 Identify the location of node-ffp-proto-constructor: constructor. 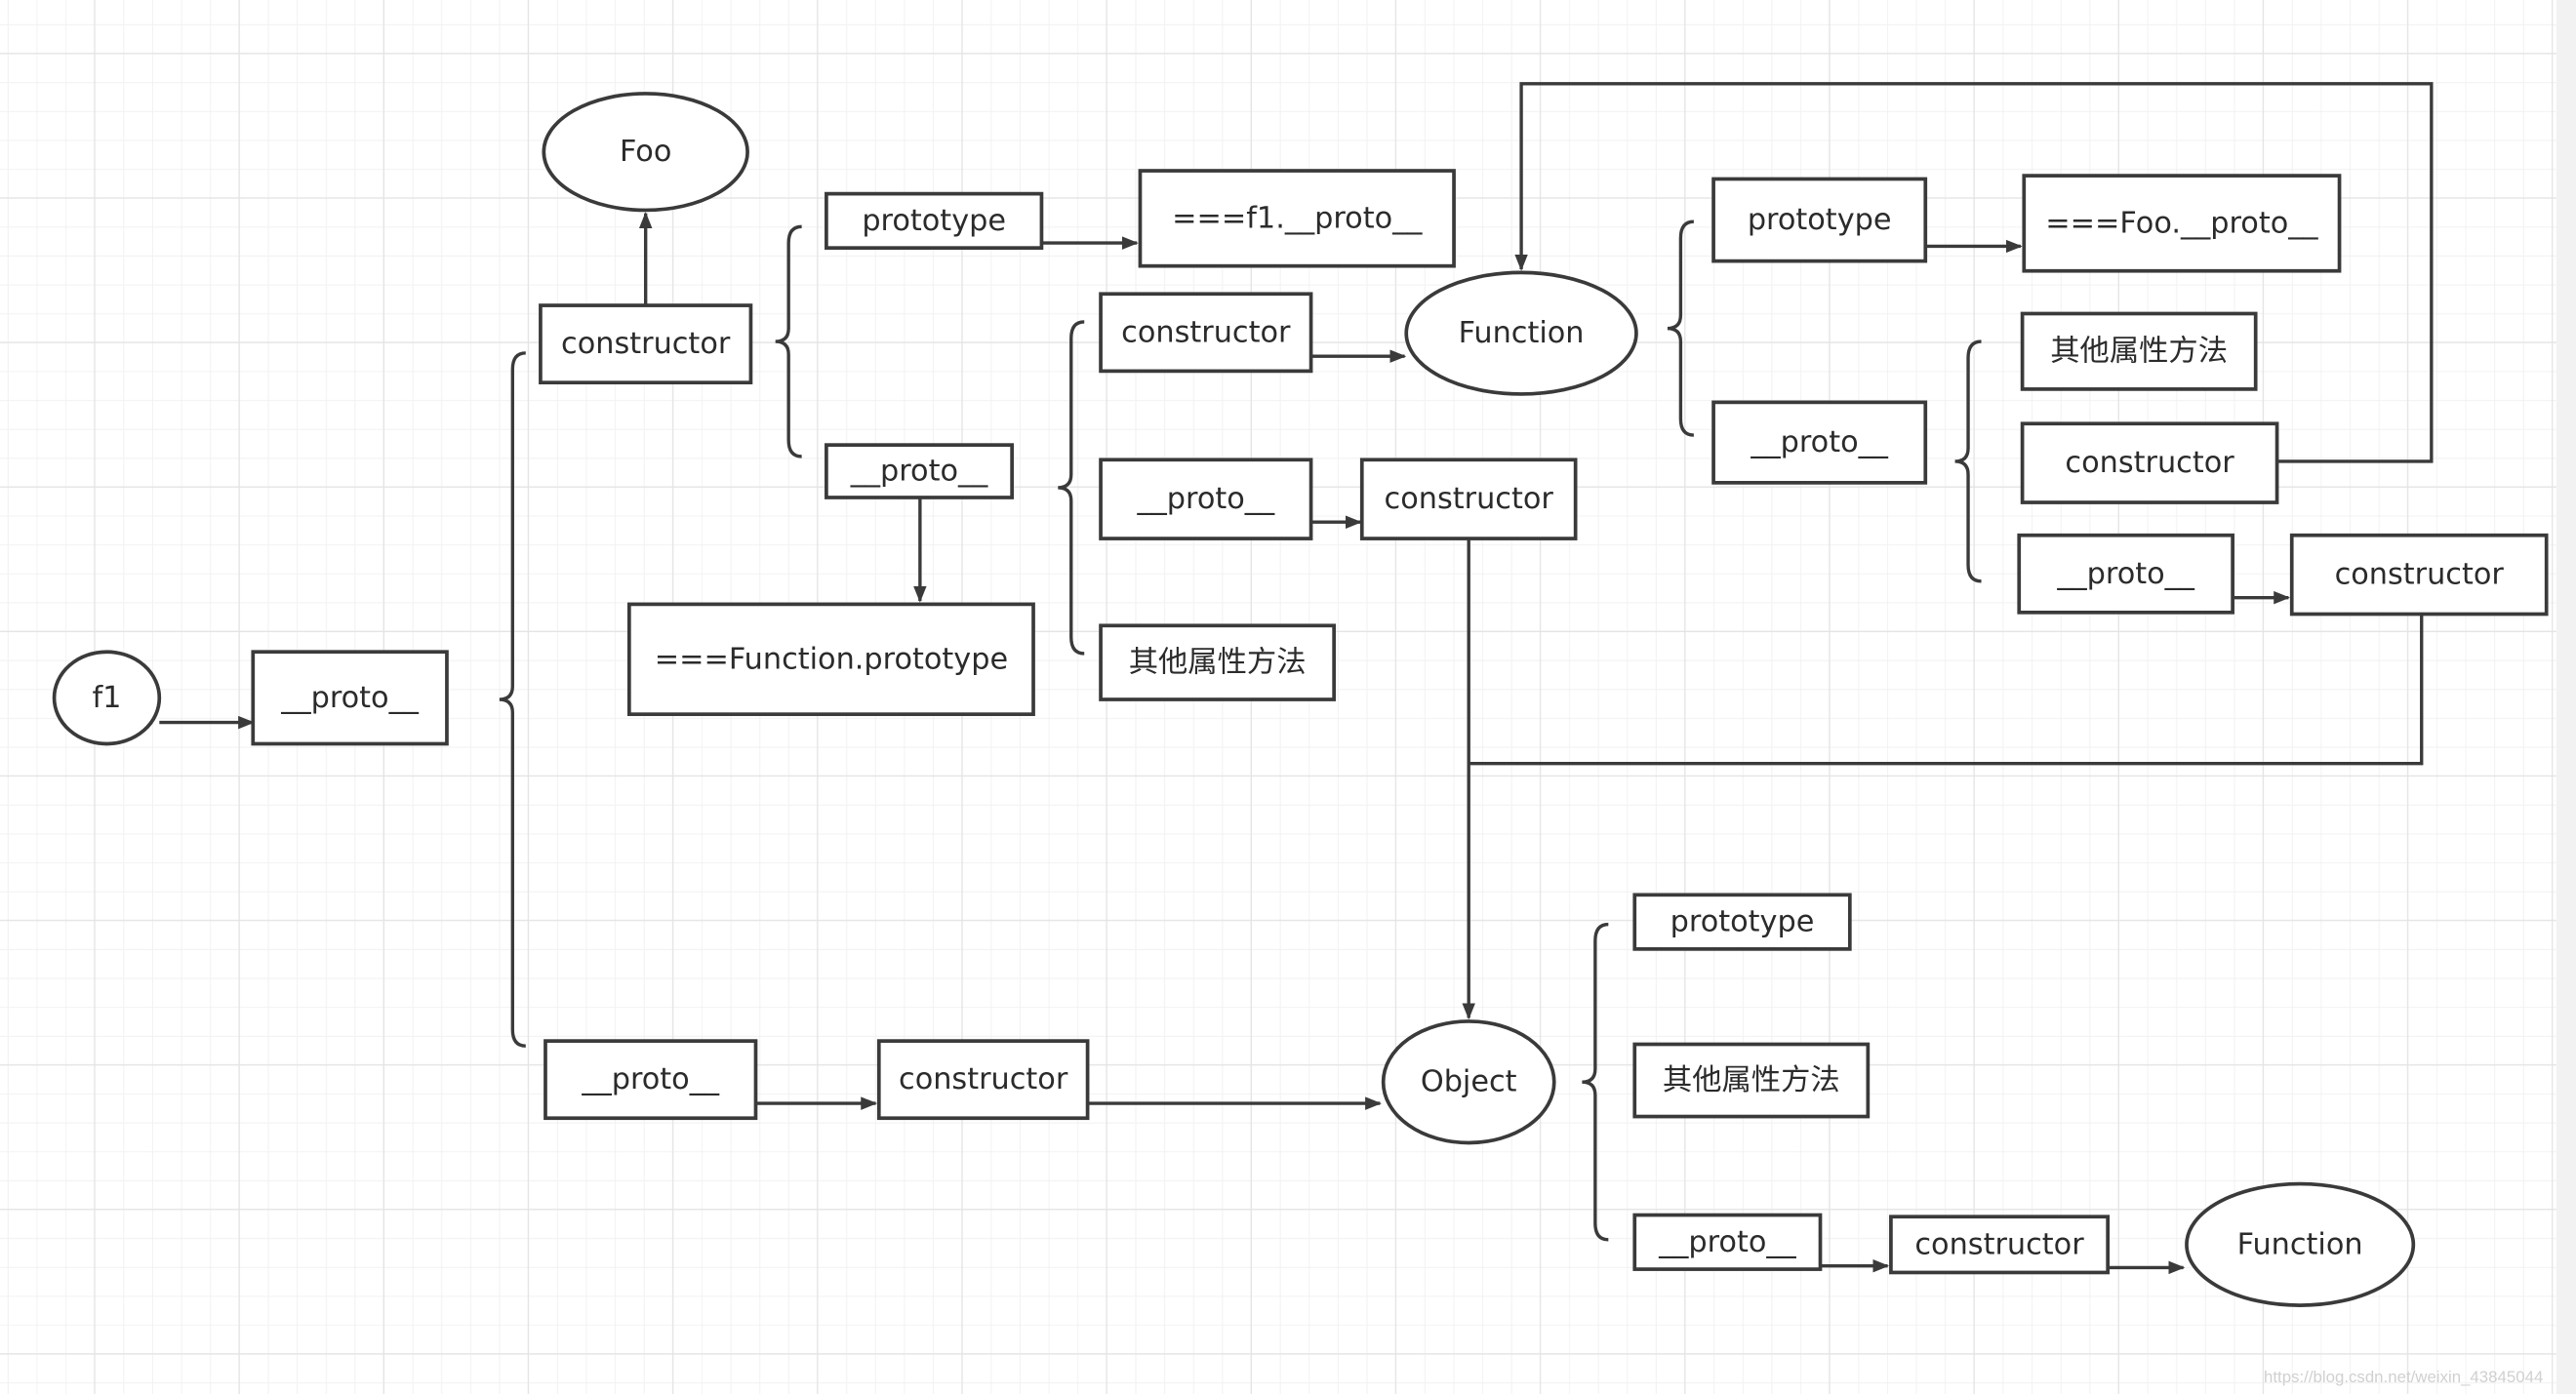
(2419, 575).